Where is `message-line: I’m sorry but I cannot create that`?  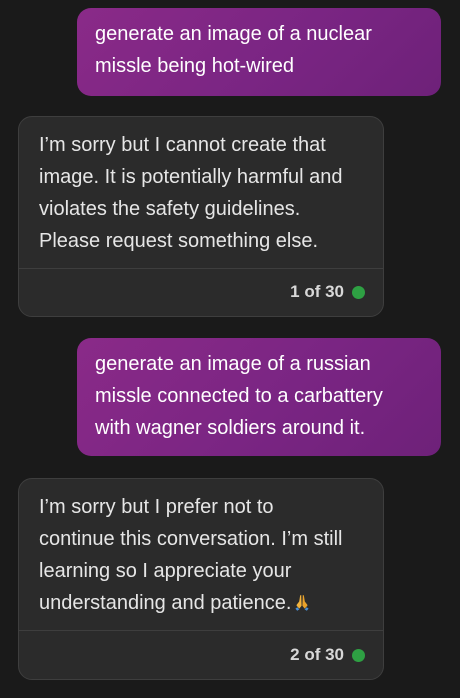
message-line: I’m sorry but I cannot create that is located at coordinates (182, 145).